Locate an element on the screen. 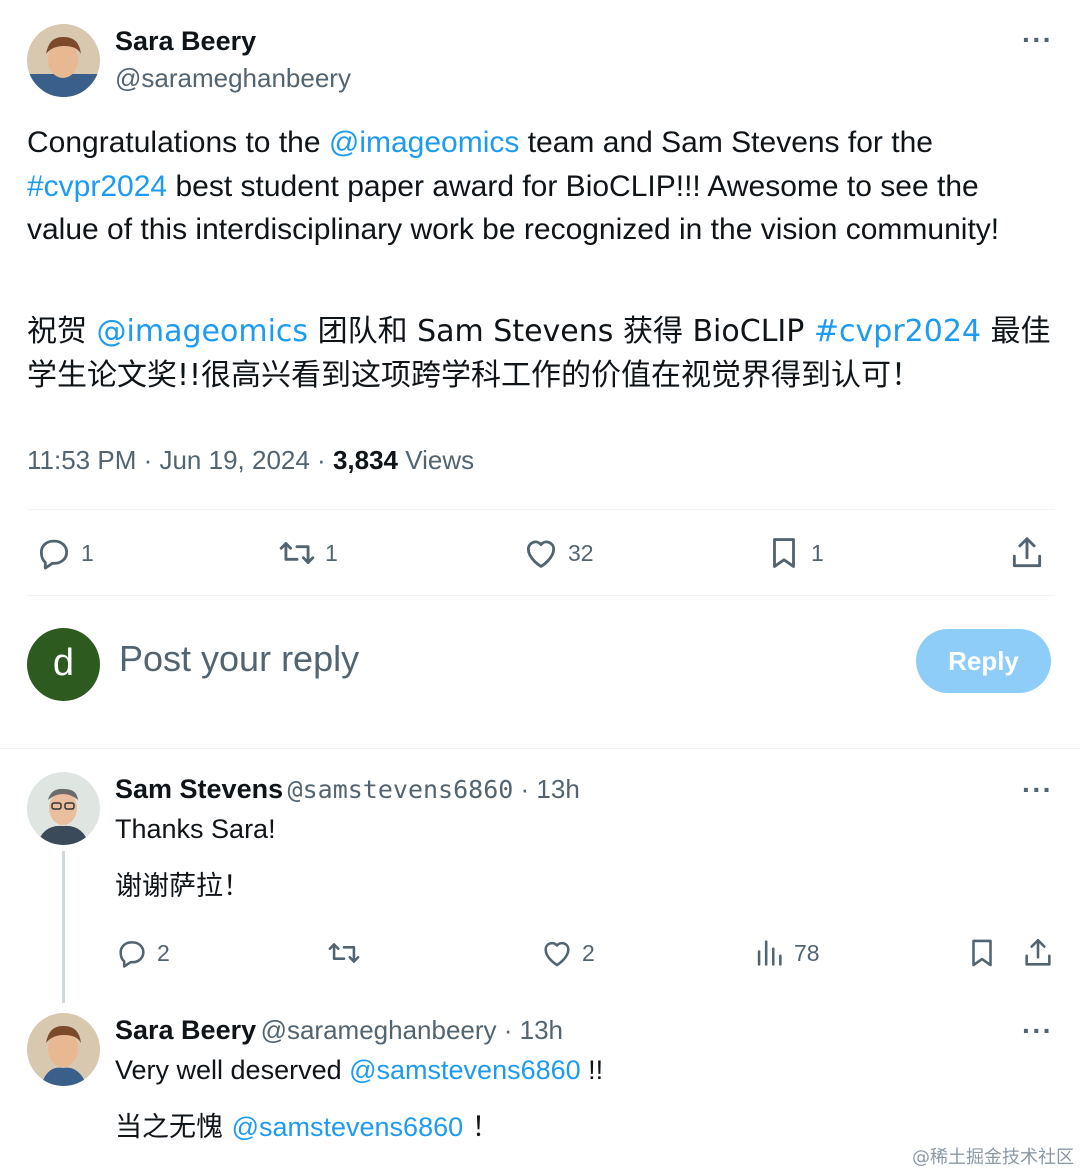 This screenshot has width=1080, height=1171. bookmark-count: 1 is located at coordinates (817, 552).